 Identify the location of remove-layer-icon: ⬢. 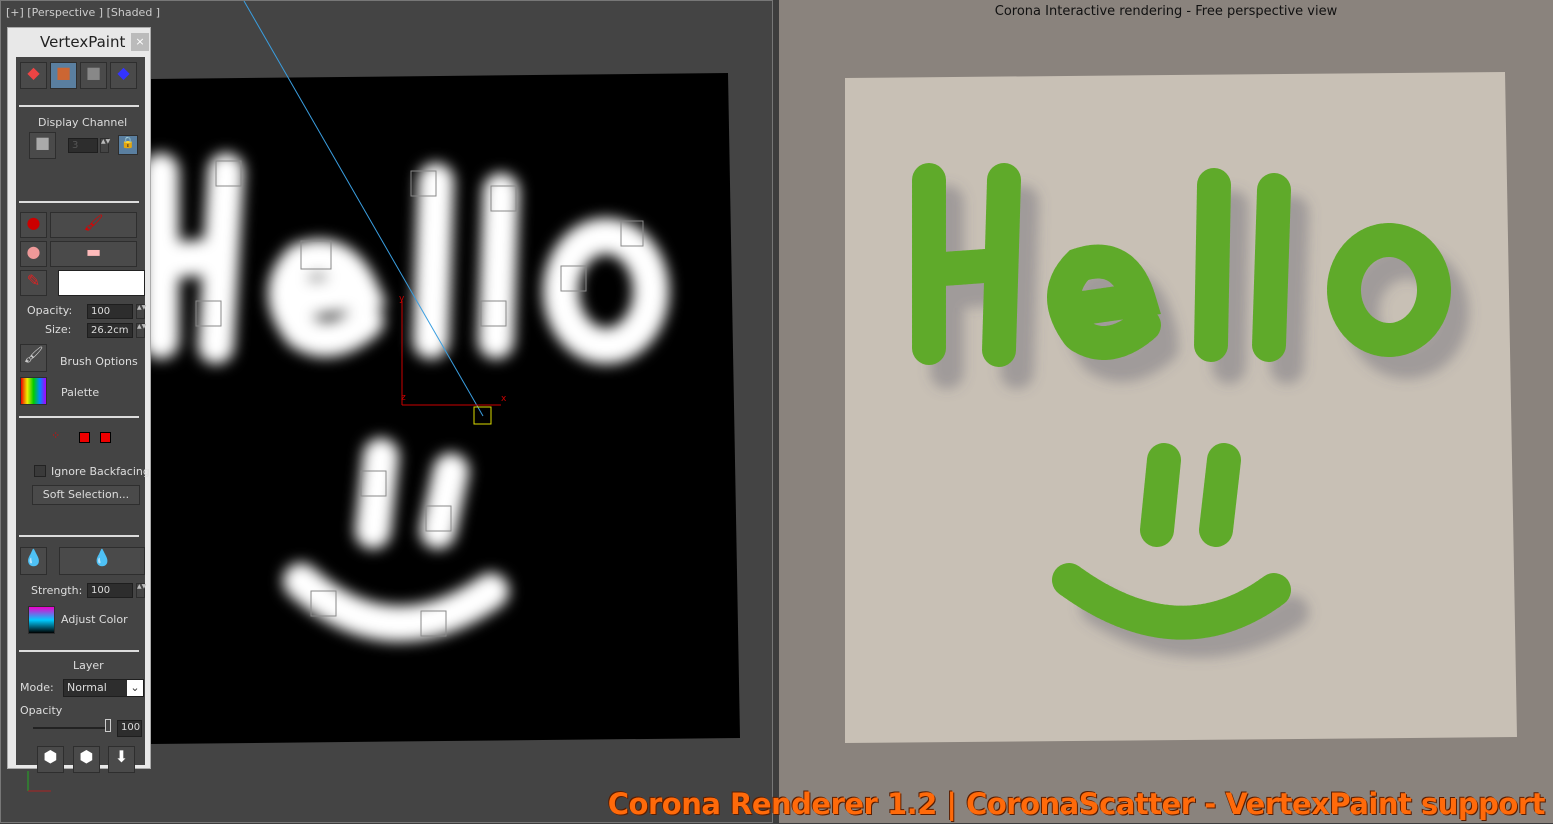
(86, 759).